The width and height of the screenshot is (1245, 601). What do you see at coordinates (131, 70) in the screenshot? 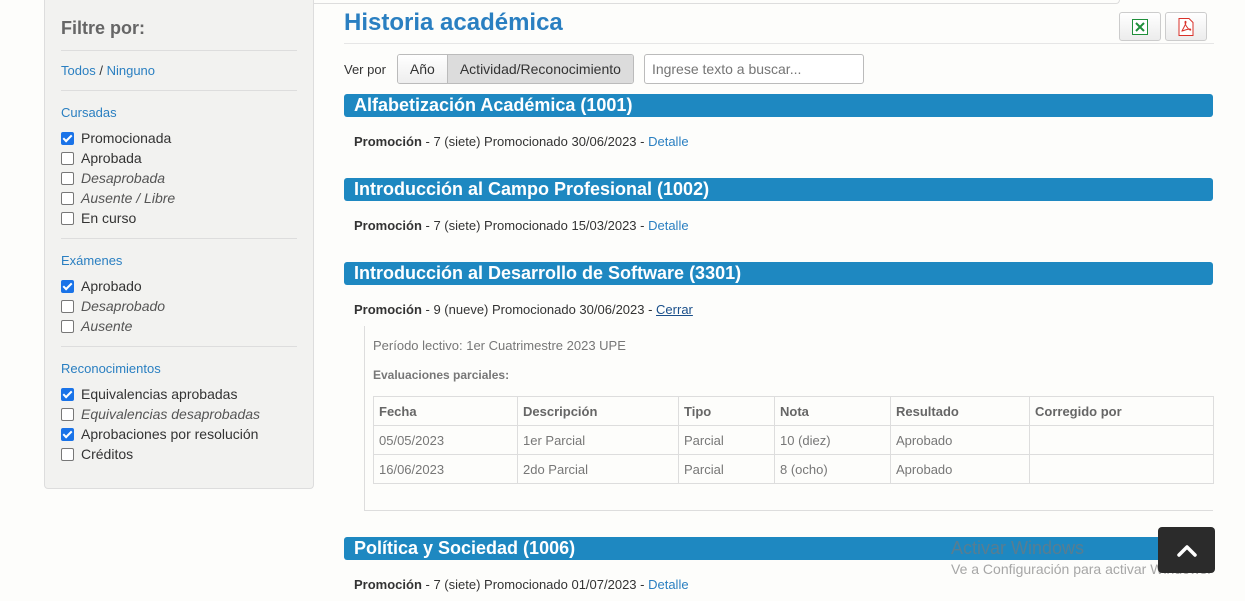
I see `select-none-link: Ninguno` at bounding box center [131, 70].